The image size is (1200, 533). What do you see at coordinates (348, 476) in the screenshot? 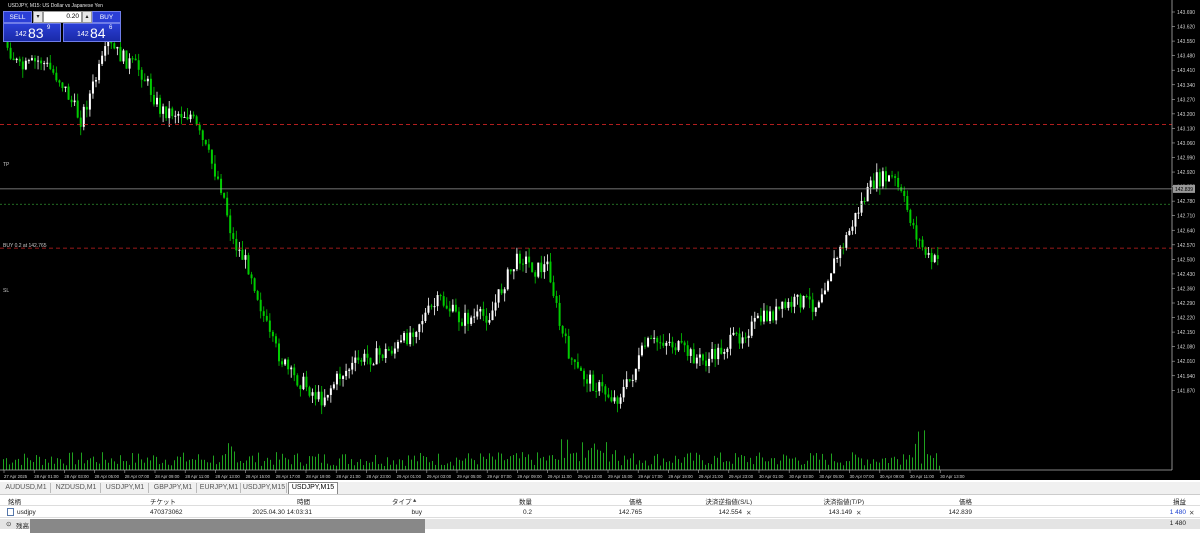
I see `time-tick-label: 28 Apr 21:00` at bounding box center [348, 476].